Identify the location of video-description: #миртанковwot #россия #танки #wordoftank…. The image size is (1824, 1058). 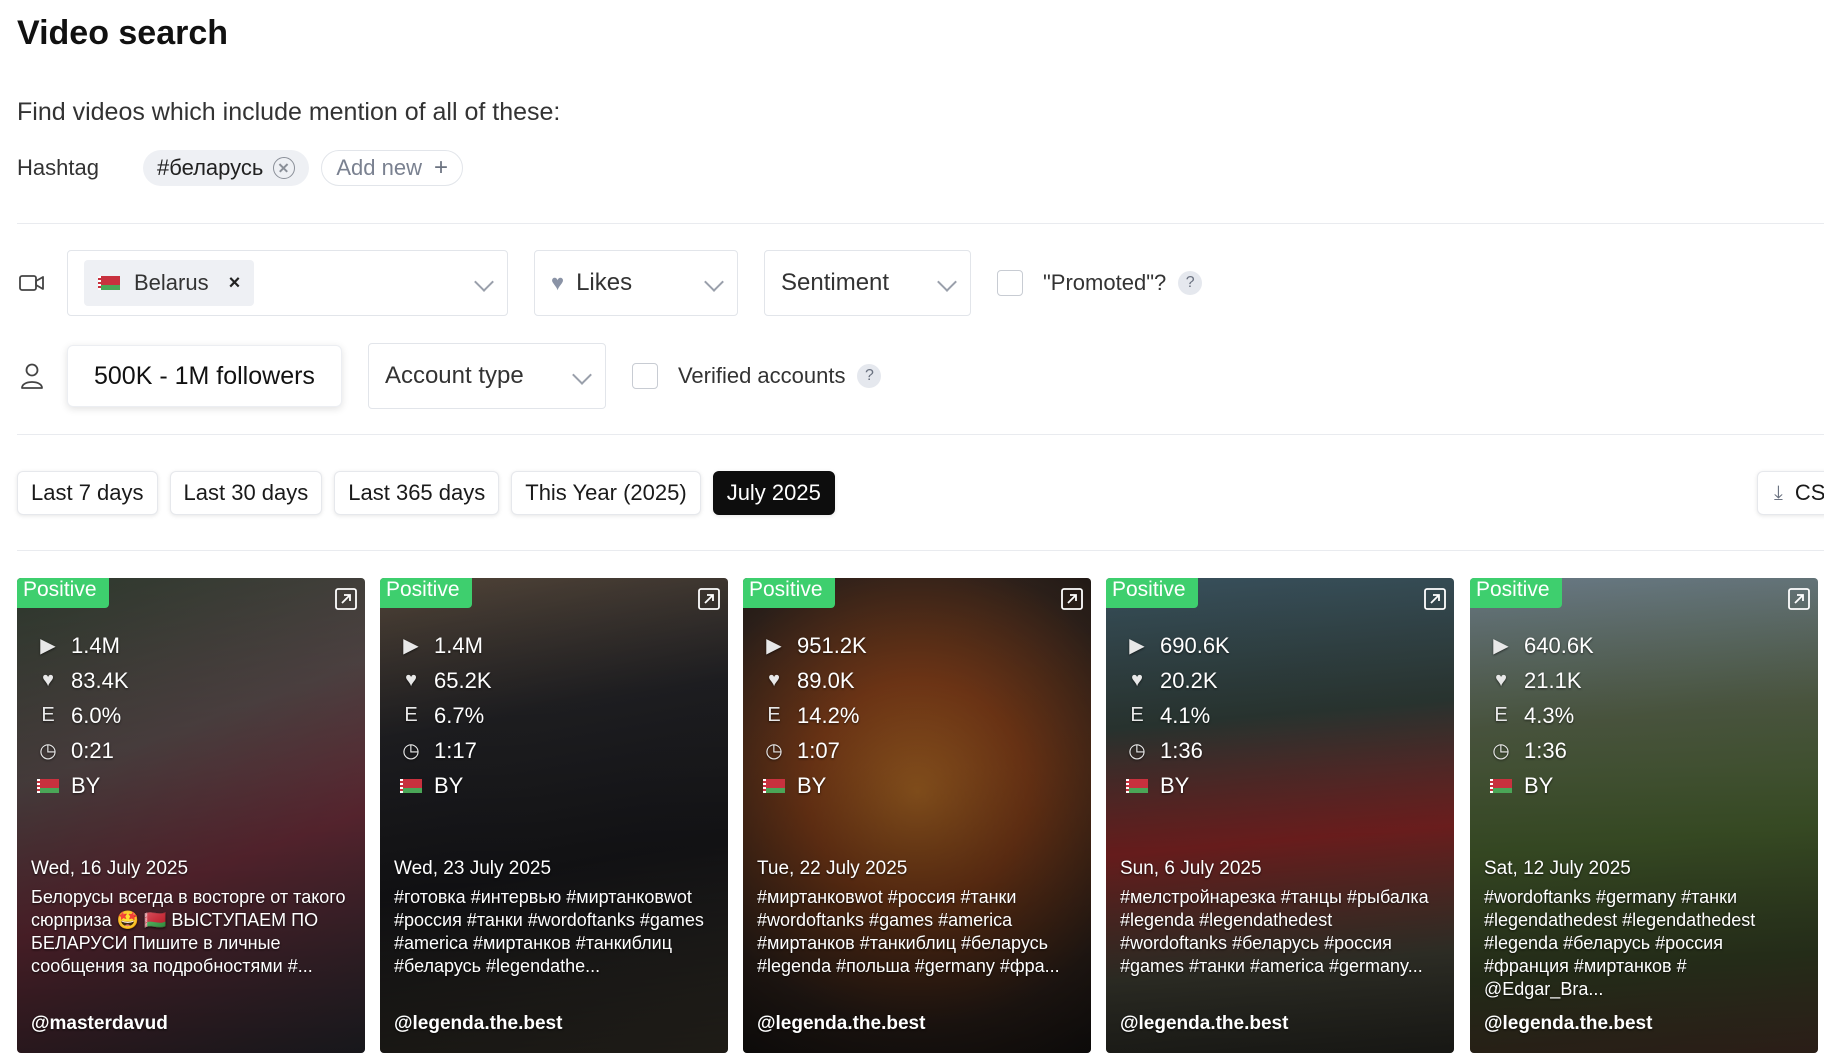
(908, 931).